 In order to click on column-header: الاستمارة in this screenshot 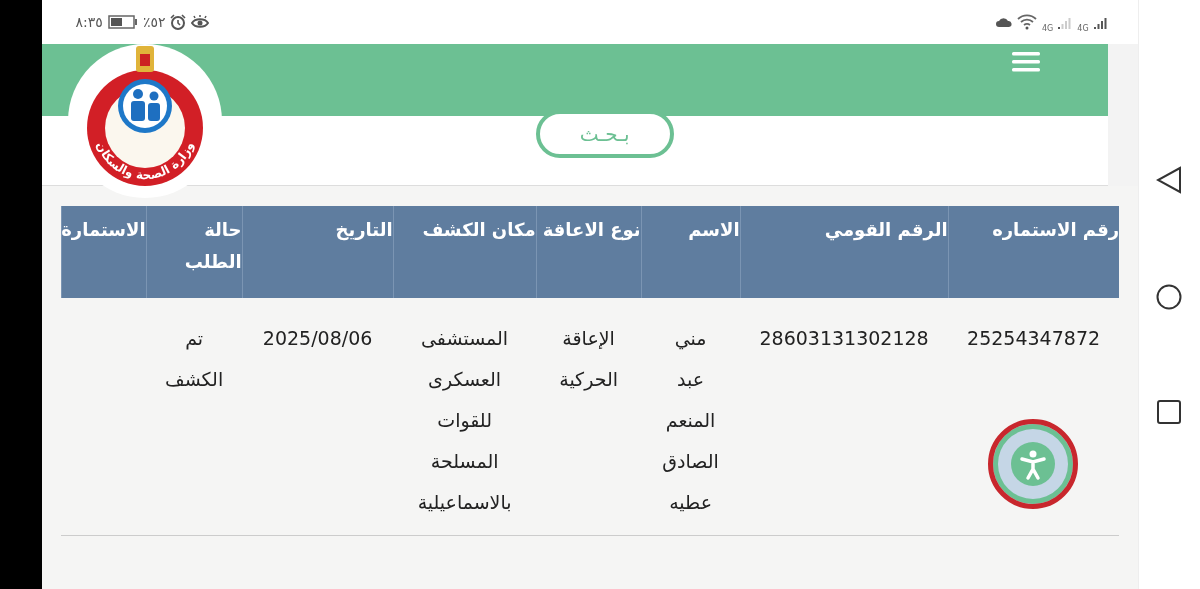, I will do `click(104, 252)`.